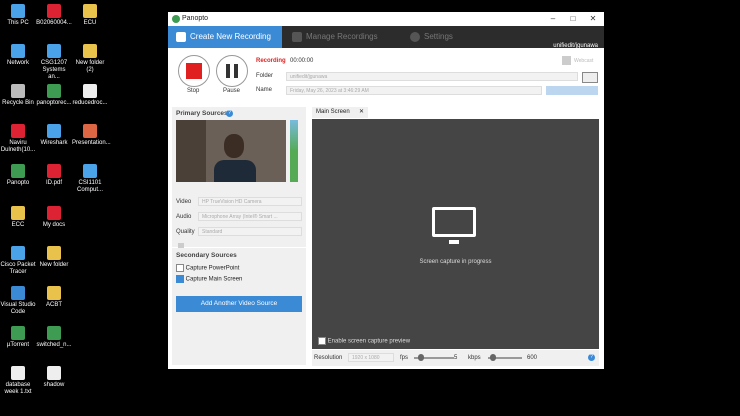 This screenshot has width=740, height=416. What do you see at coordinates (271, 61) in the screenshot?
I see `recording-status: Recording` at bounding box center [271, 61].